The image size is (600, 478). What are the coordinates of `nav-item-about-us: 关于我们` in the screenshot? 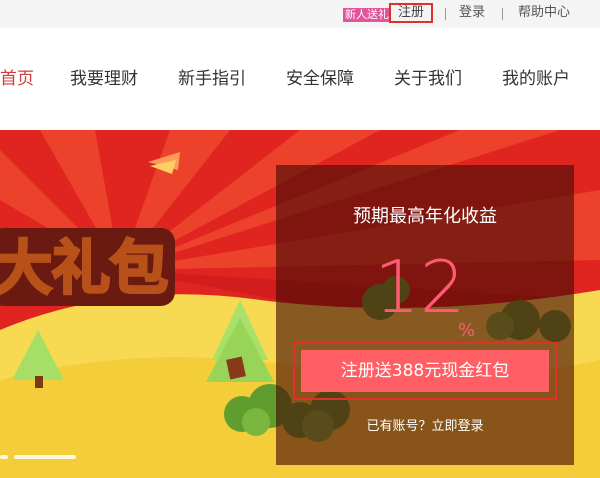 It's located at (428, 79).